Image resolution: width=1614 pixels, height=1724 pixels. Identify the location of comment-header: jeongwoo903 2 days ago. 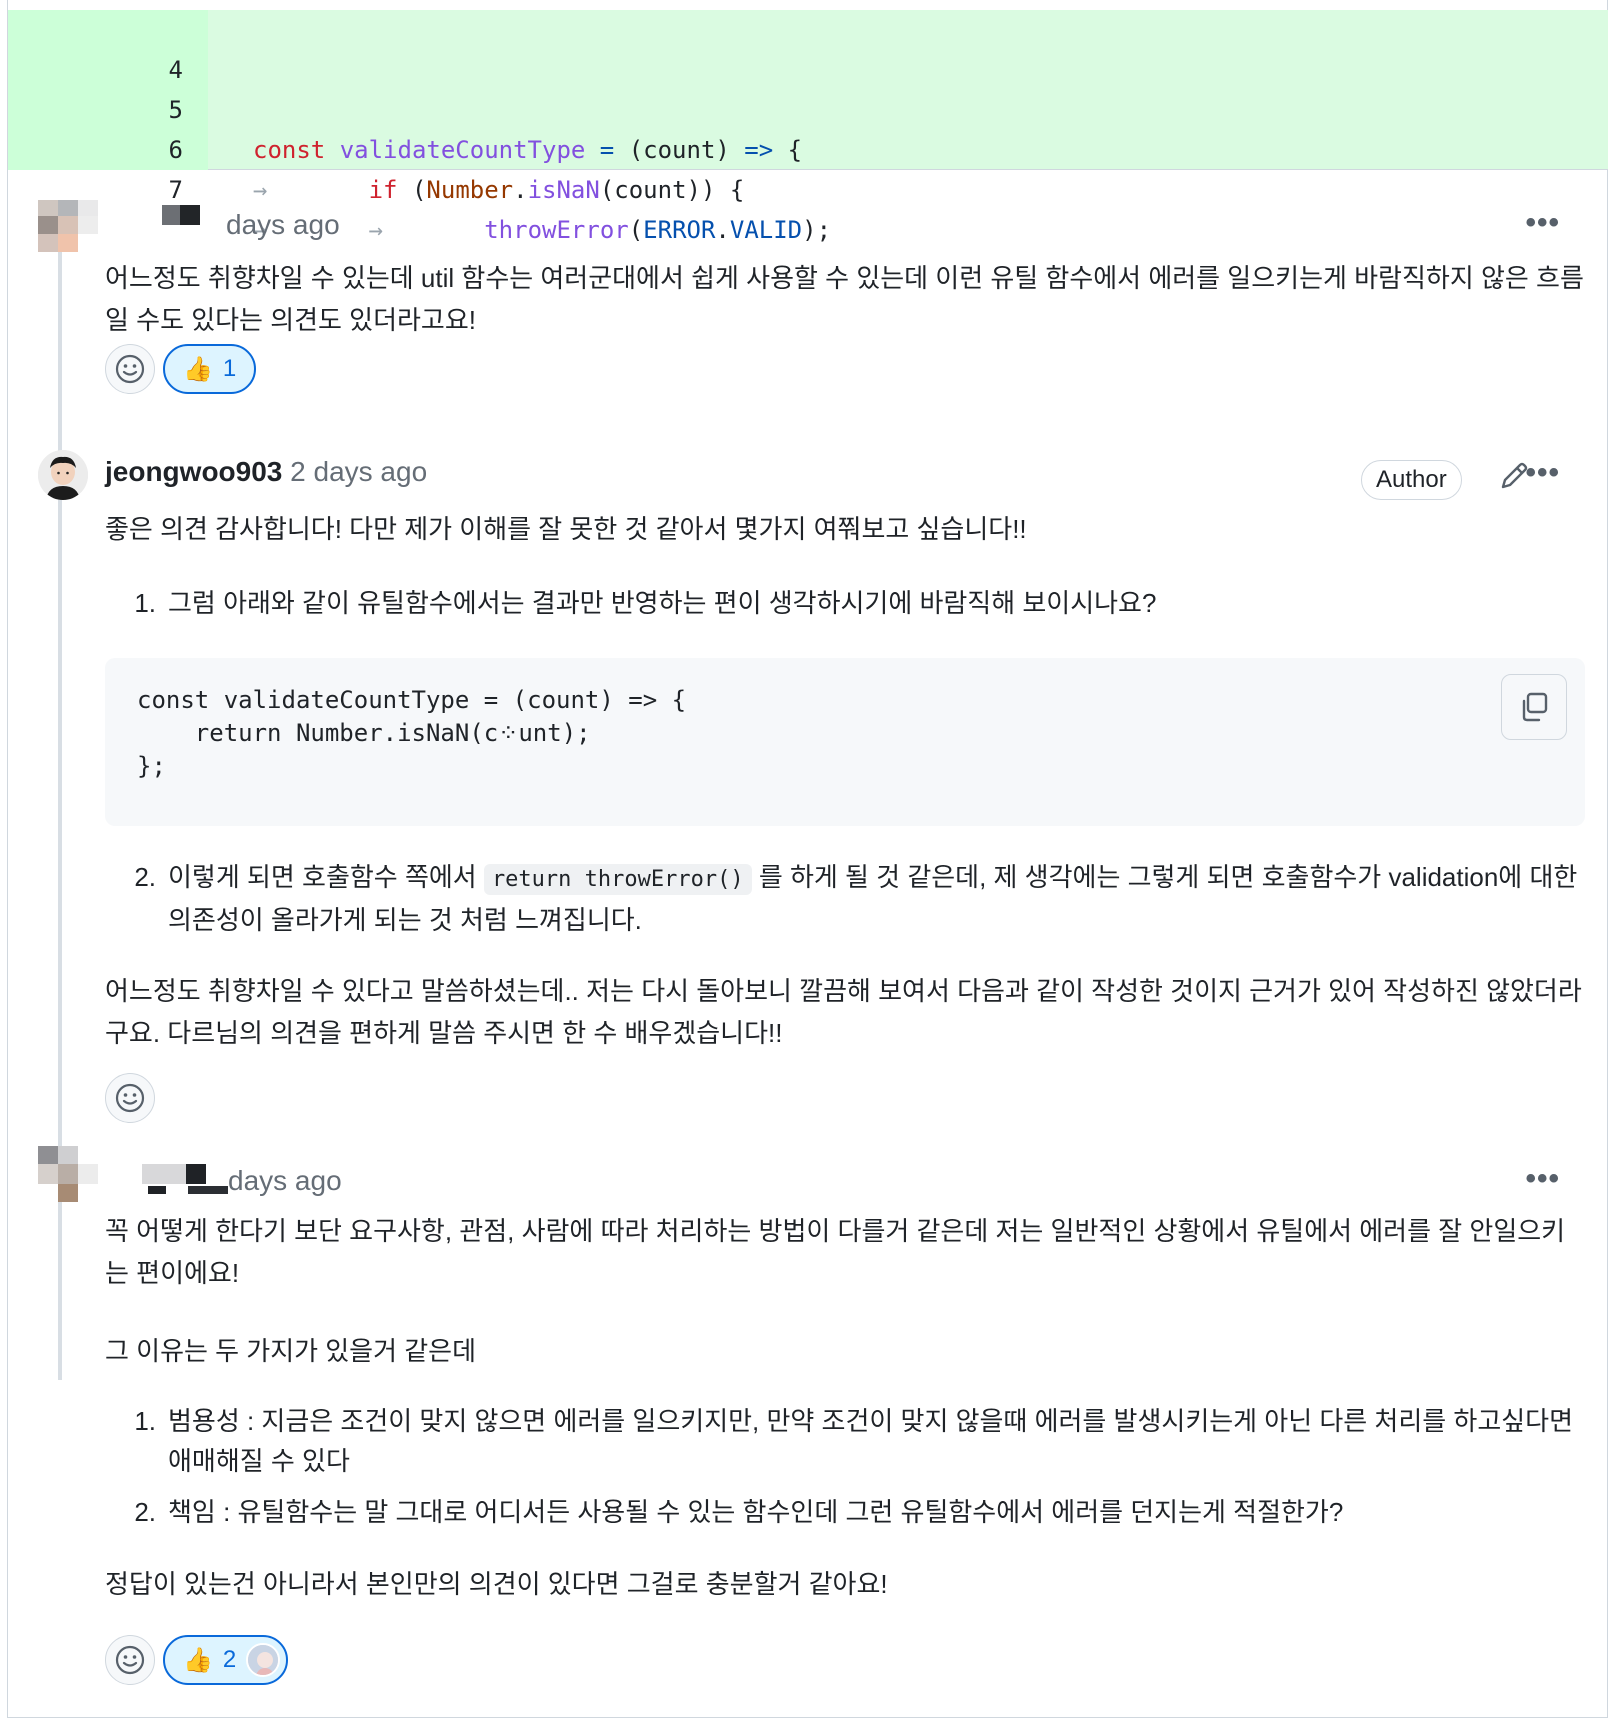
(266, 472).